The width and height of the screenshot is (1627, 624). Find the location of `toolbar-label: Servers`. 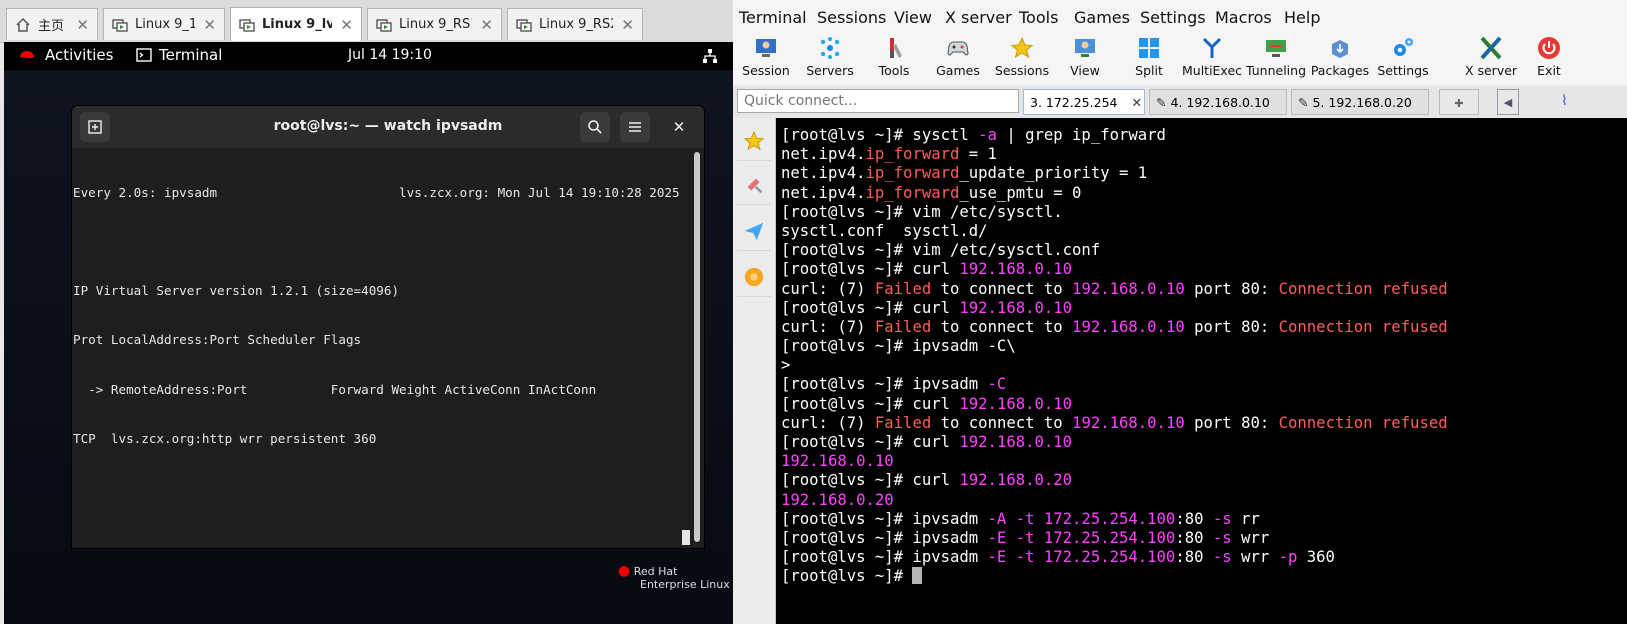

toolbar-label: Servers is located at coordinates (830, 70).